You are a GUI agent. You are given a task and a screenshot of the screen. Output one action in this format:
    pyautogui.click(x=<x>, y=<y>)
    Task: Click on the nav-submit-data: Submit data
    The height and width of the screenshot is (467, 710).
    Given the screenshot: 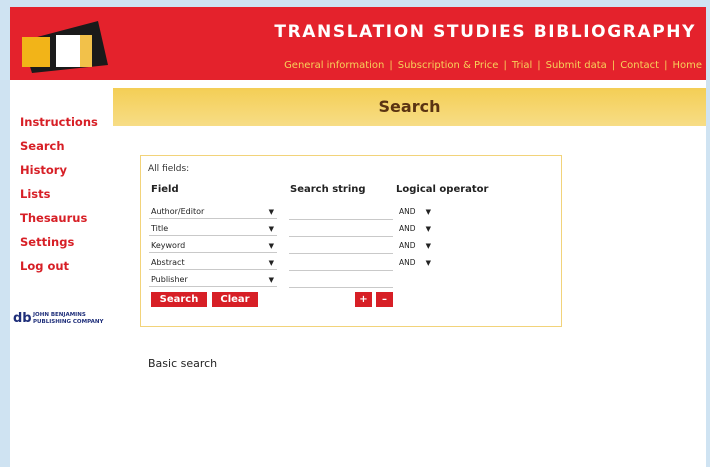 What is the action you would take?
    pyautogui.click(x=576, y=65)
    